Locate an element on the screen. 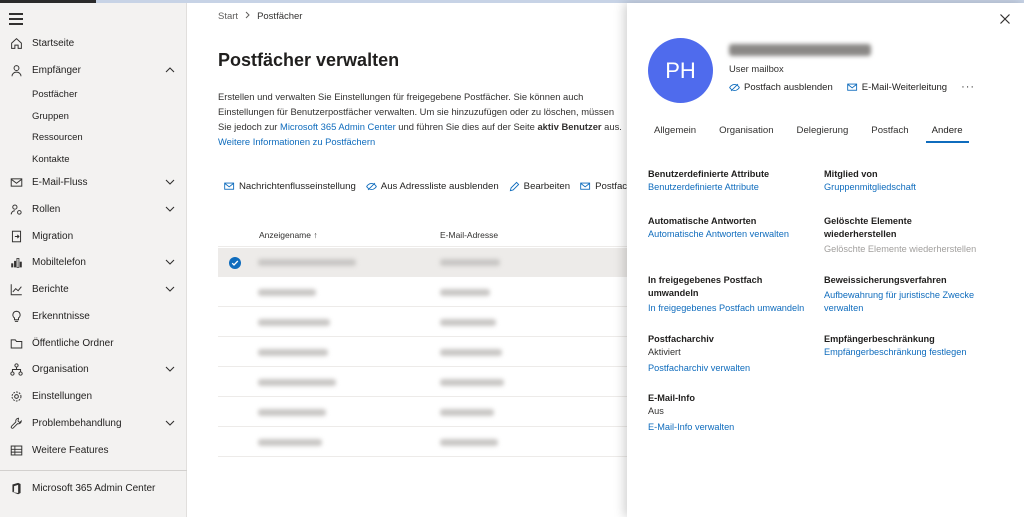 The width and height of the screenshot is (1024, 517). sidebar-item-label: Microsoft 365 Admin Center is located at coordinates (94, 488).